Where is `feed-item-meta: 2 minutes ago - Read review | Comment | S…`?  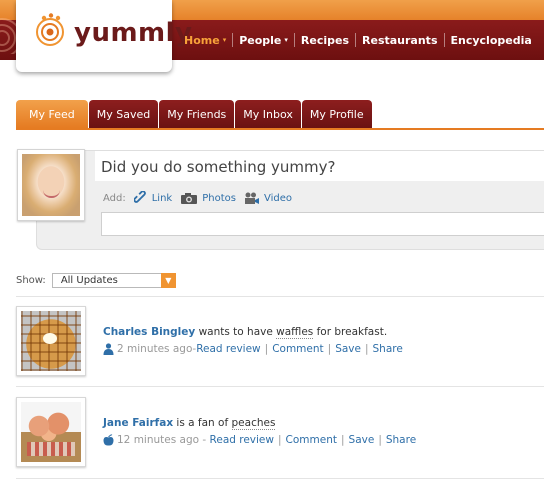
feed-item-meta: 2 minutes ago - Read review | Comment | S… is located at coordinates (253, 349).